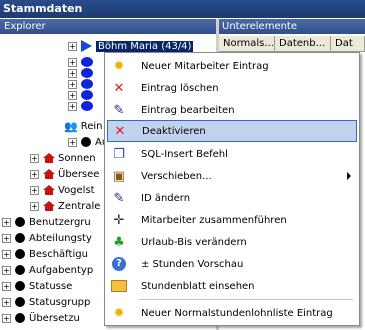  What do you see at coordinates (60, 238) in the screenshot?
I see `tree-item-label: Abteilungsty` at bounding box center [60, 238].